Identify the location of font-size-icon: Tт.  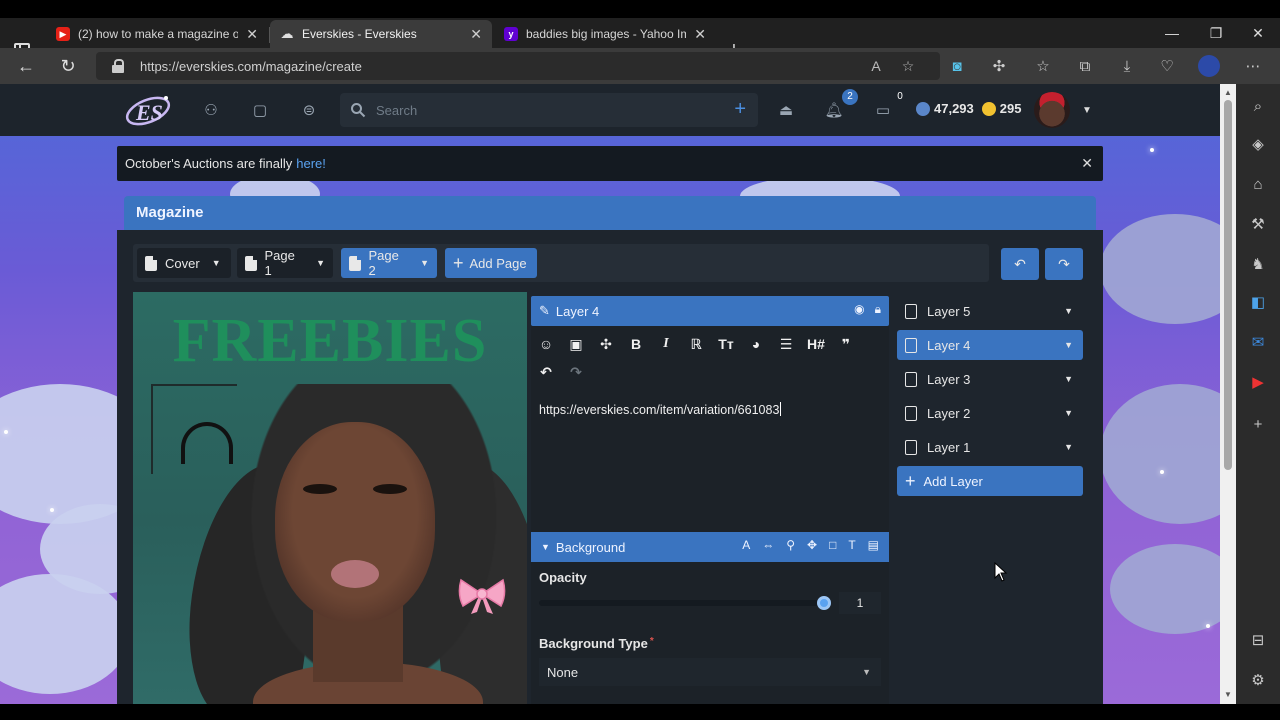
(726, 344).